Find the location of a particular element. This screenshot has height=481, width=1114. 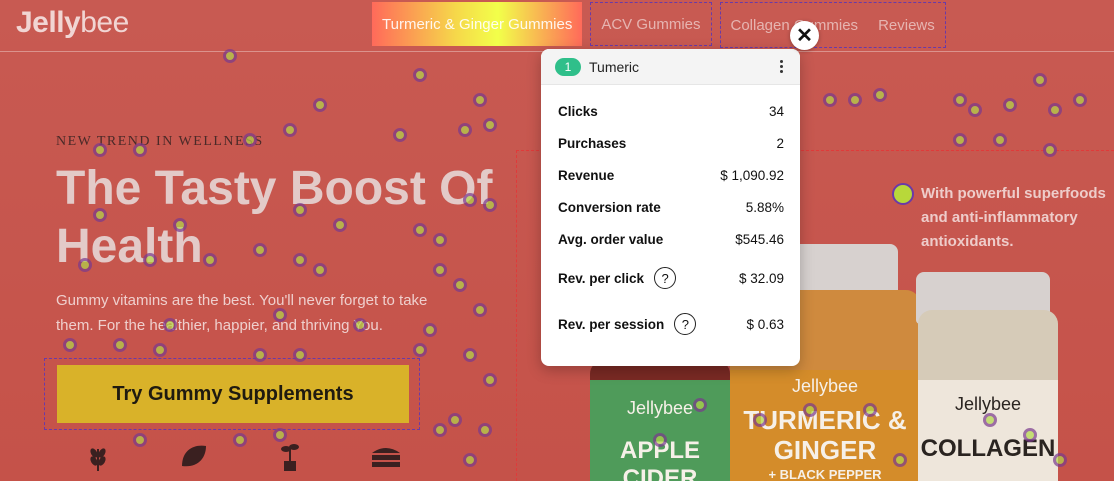

metric-value: 2 is located at coordinates (780, 143).